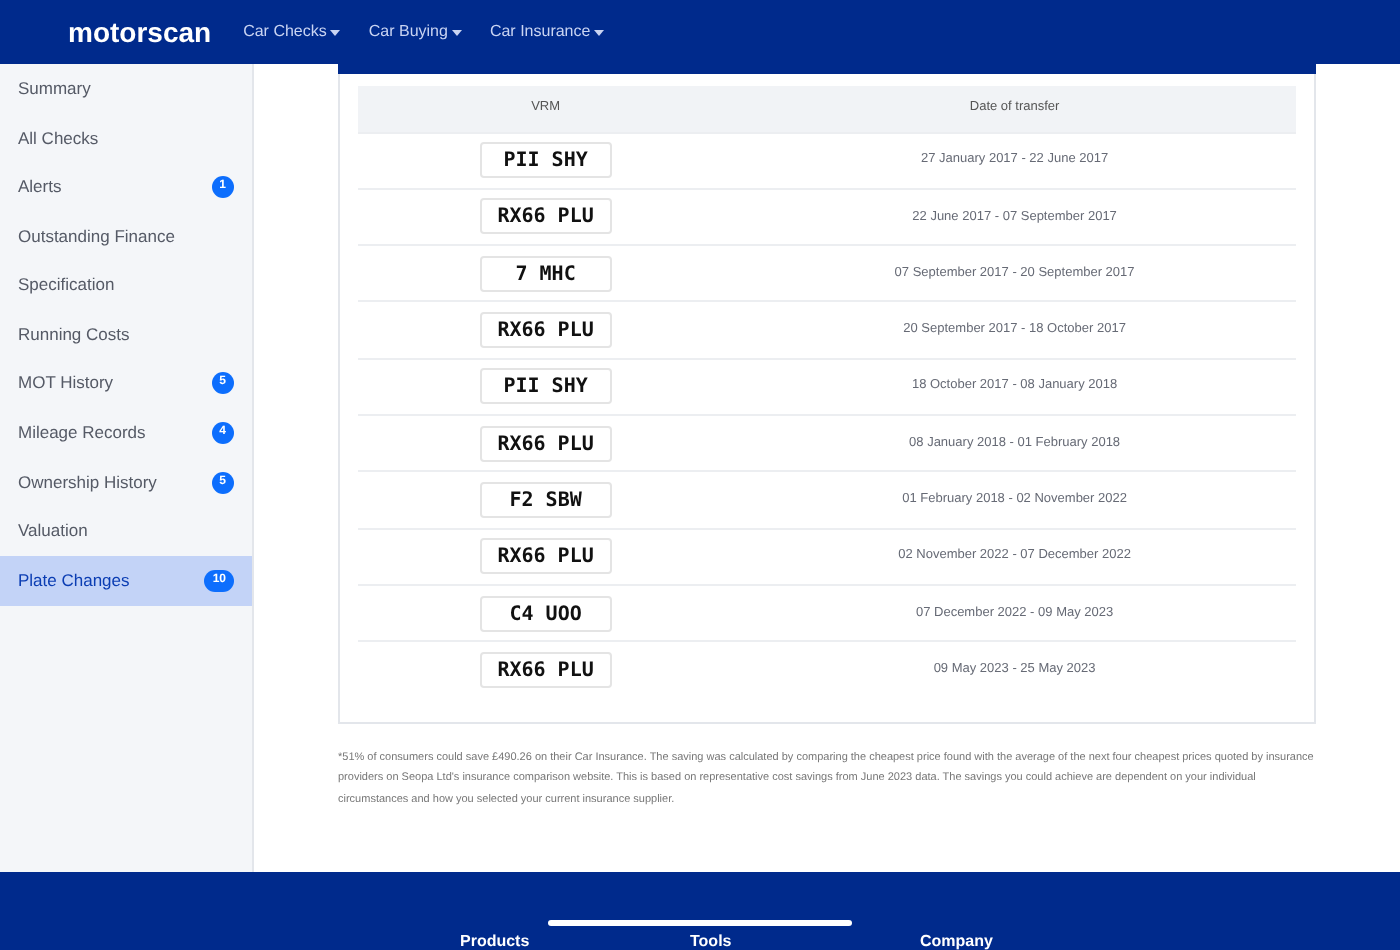 The width and height of the screenshot is (1400, 950). Describe the element at coordinates (126, 334) in the screenshot. I see `sidebar-item: Running Costs` at that location.